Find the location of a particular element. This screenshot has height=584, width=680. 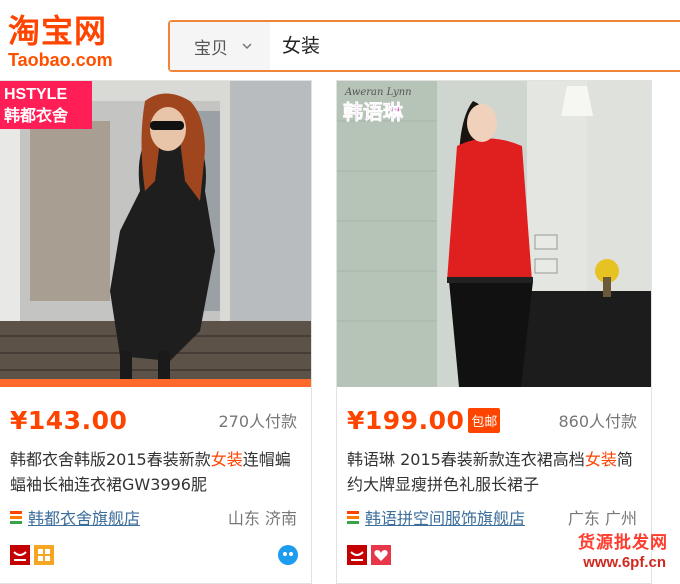

logo-chinese-text: 淘宝网 is located at coordinates (58, 31).